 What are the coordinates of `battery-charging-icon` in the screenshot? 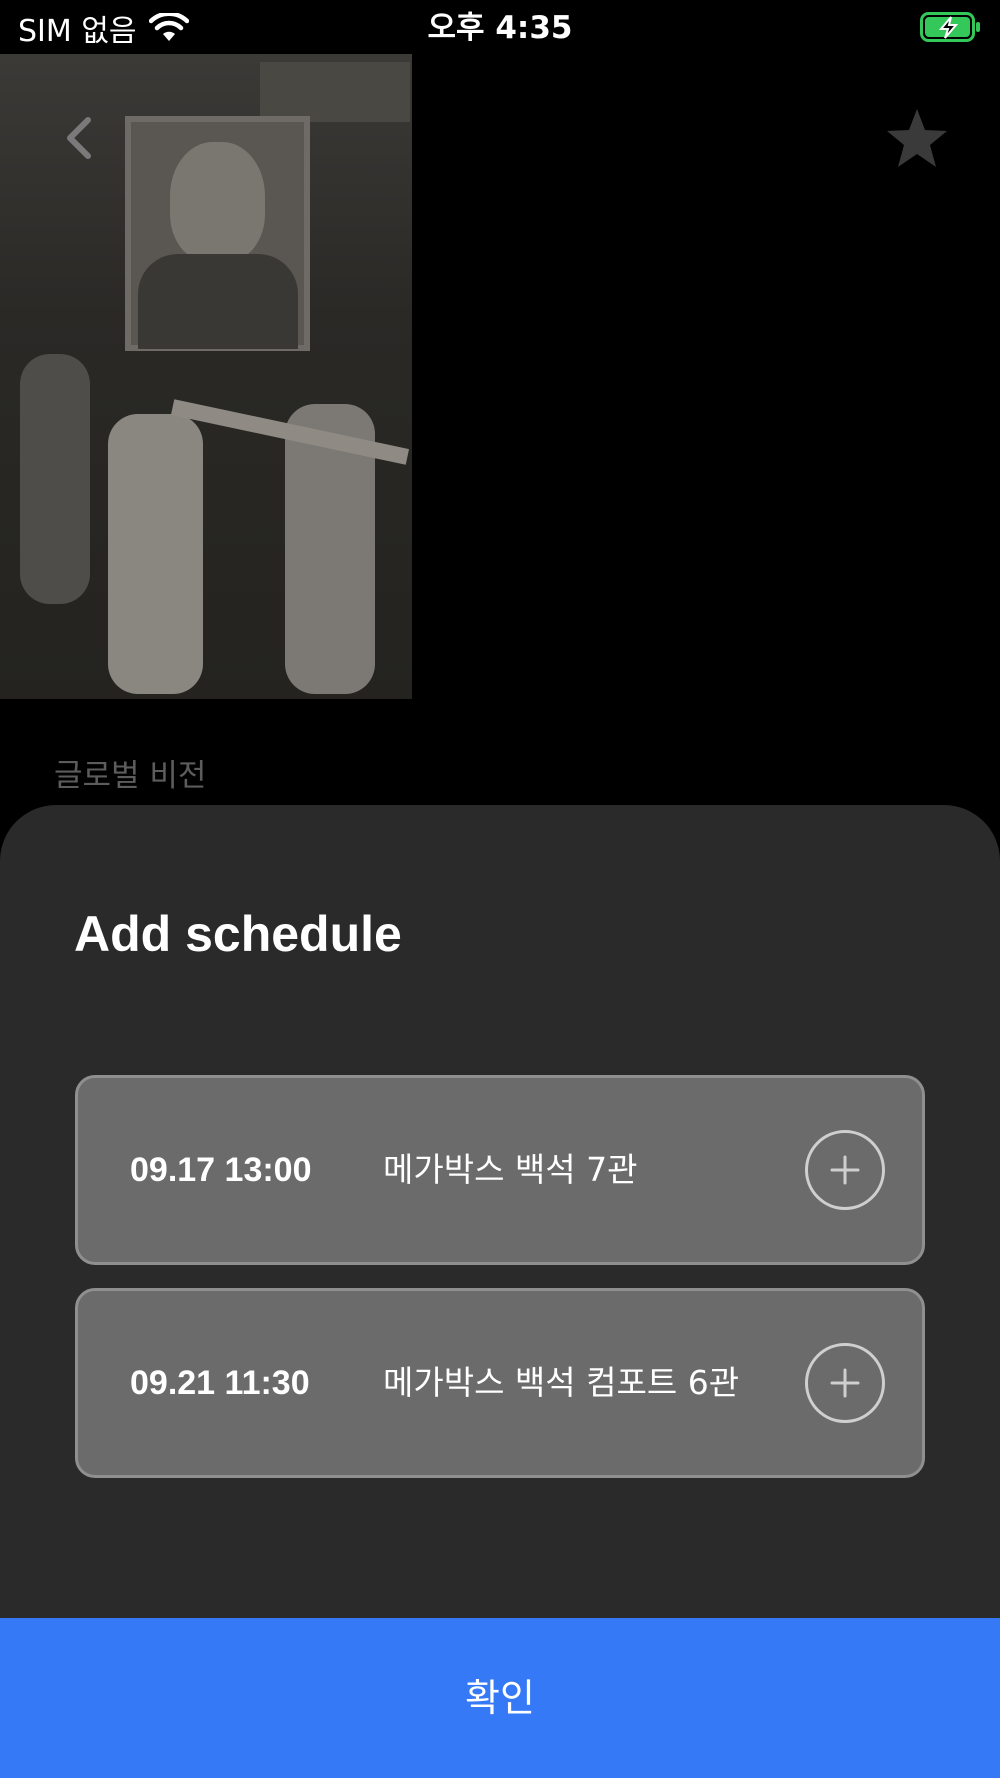 It's located at (951, 27).